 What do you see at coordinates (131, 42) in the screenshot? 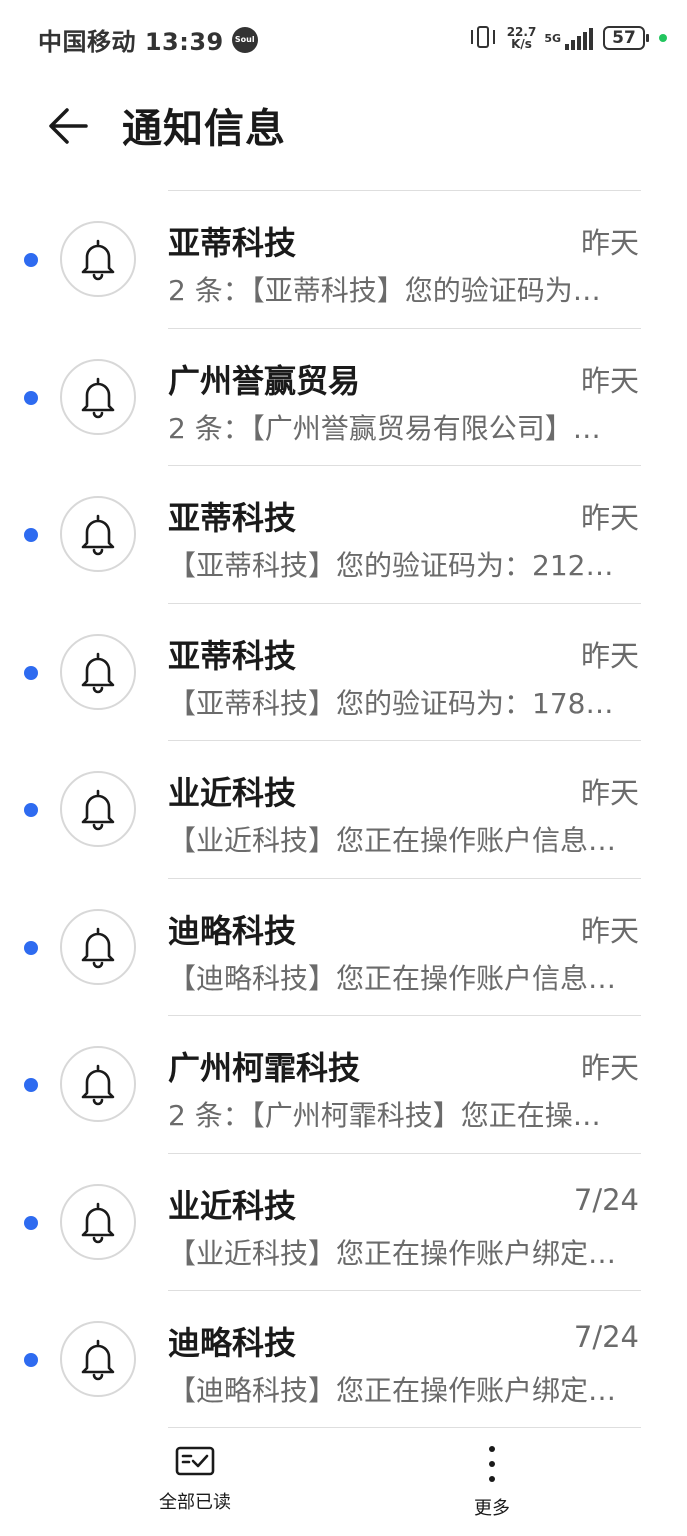
I see `carrier-time: 中国移动 13:39` at bounding box center [131, 42].